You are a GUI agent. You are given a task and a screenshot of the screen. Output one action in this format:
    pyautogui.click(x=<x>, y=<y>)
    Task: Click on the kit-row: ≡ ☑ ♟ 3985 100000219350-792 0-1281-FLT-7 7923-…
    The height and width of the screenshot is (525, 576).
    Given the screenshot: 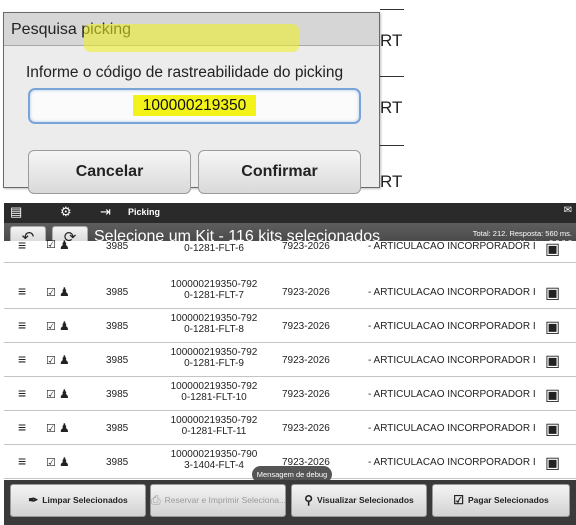 What is the action you would take?
    pyautogui.click(x=290, y=292)
    